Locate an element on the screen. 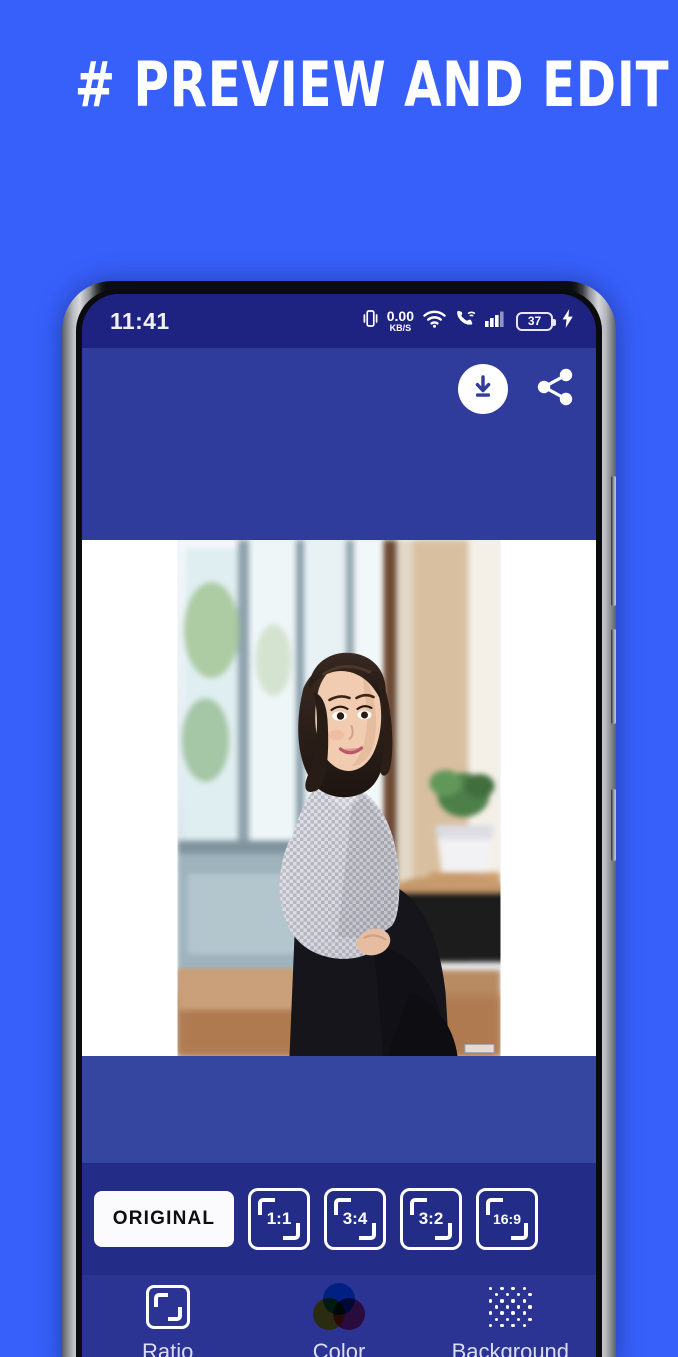  download-button is located at coordinates (483, 389).